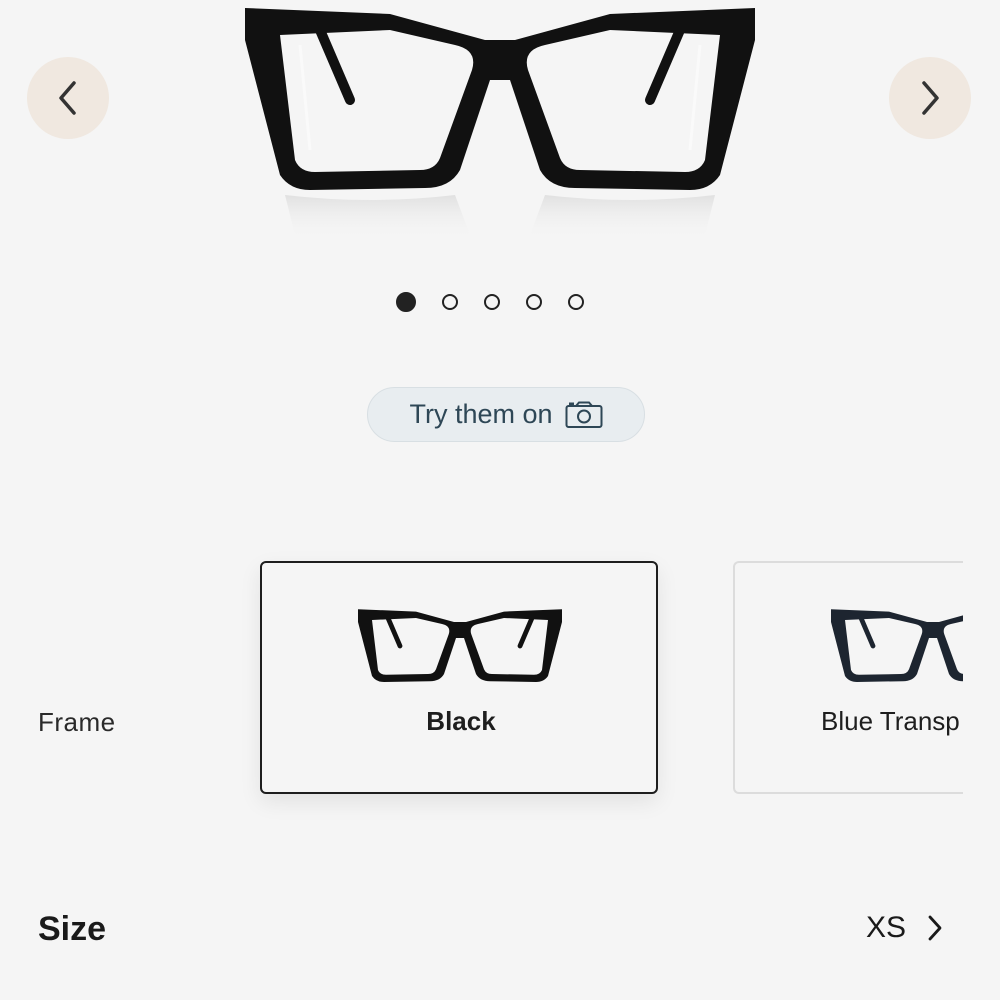 This screenshot has height=1000, width=1000. I want to click on eyeglasses-black-image, so click(500, 124).